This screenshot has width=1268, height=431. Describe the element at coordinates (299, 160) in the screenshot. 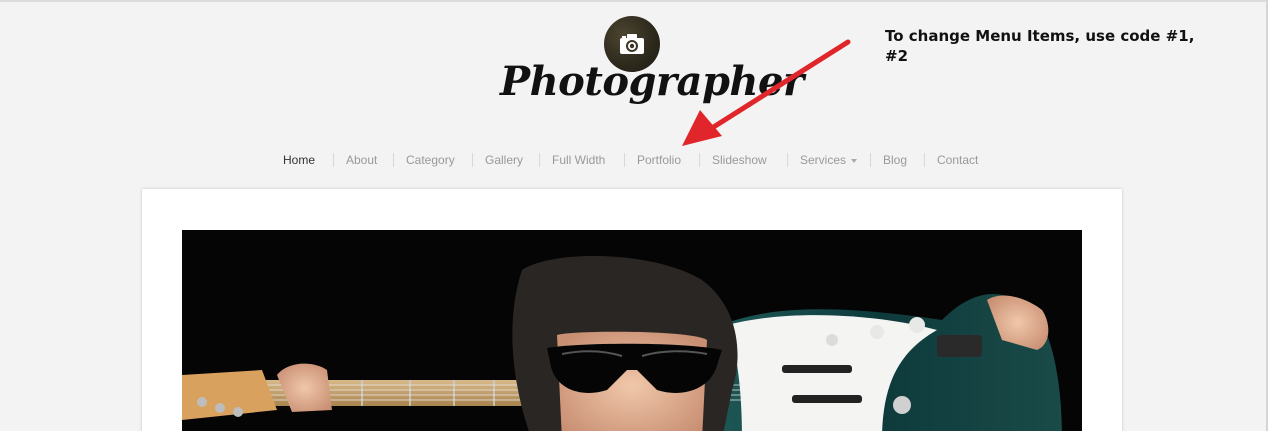

I see `nav-item-home: Home` at that location.